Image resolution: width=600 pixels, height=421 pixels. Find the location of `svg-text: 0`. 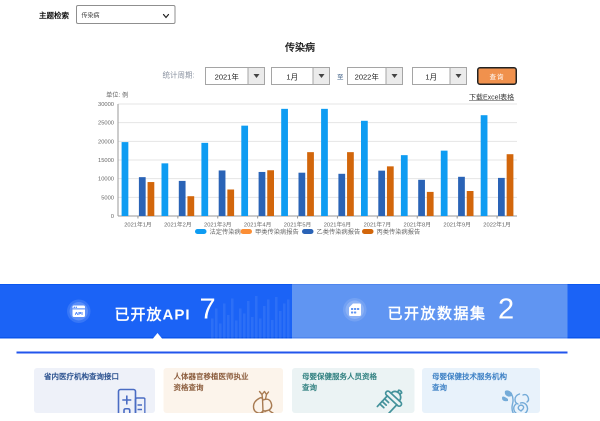

svg-text: 0 is located at coordinates (112, 217).